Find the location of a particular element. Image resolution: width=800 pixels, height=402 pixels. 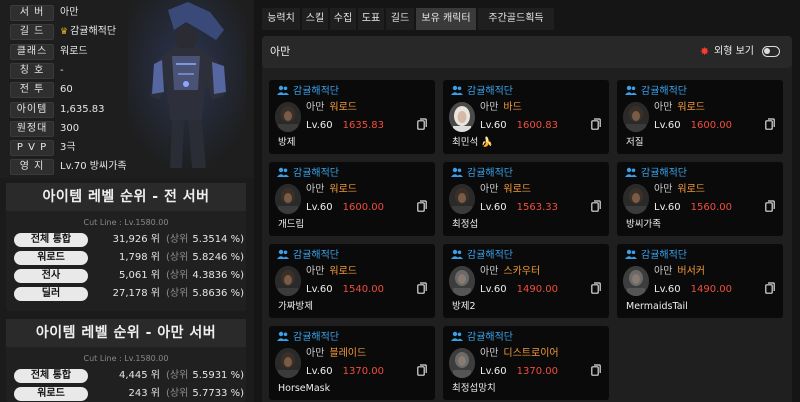

profile-row-value: - is located at coordinates (62, 71).